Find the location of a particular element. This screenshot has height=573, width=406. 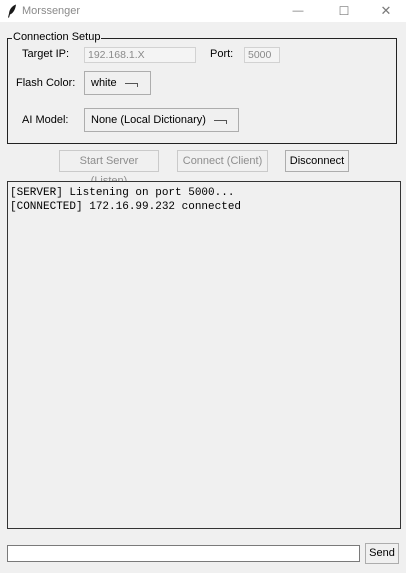

close-icon: ✕ is located at coordinates (386, 10).